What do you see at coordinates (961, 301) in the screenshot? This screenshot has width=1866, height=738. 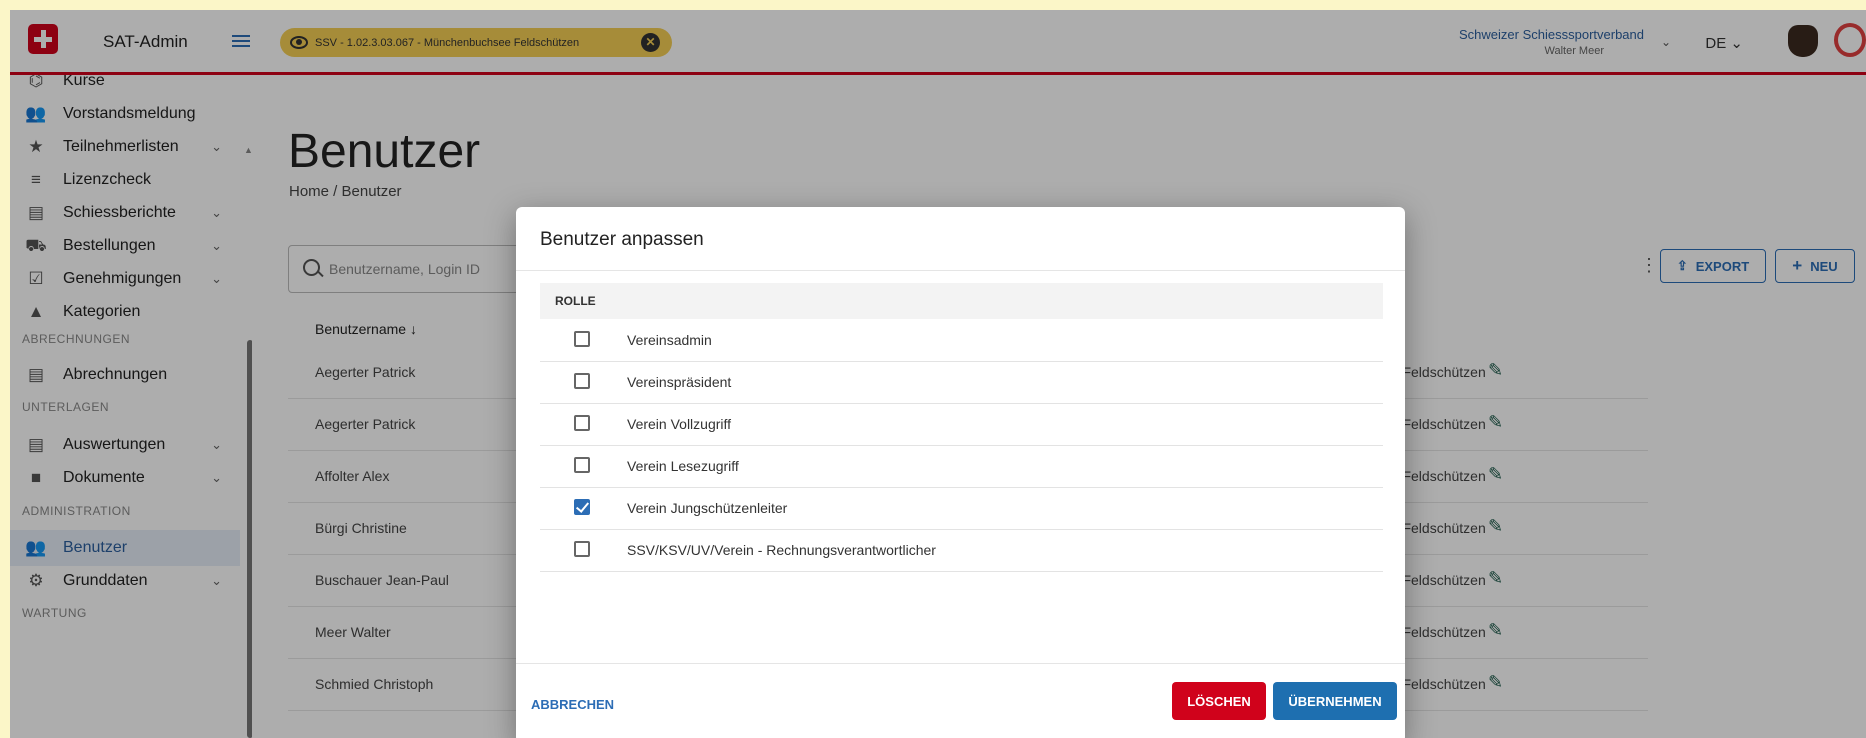 I see `role-column-header: ROLLE` at bounding box center [961, 301].